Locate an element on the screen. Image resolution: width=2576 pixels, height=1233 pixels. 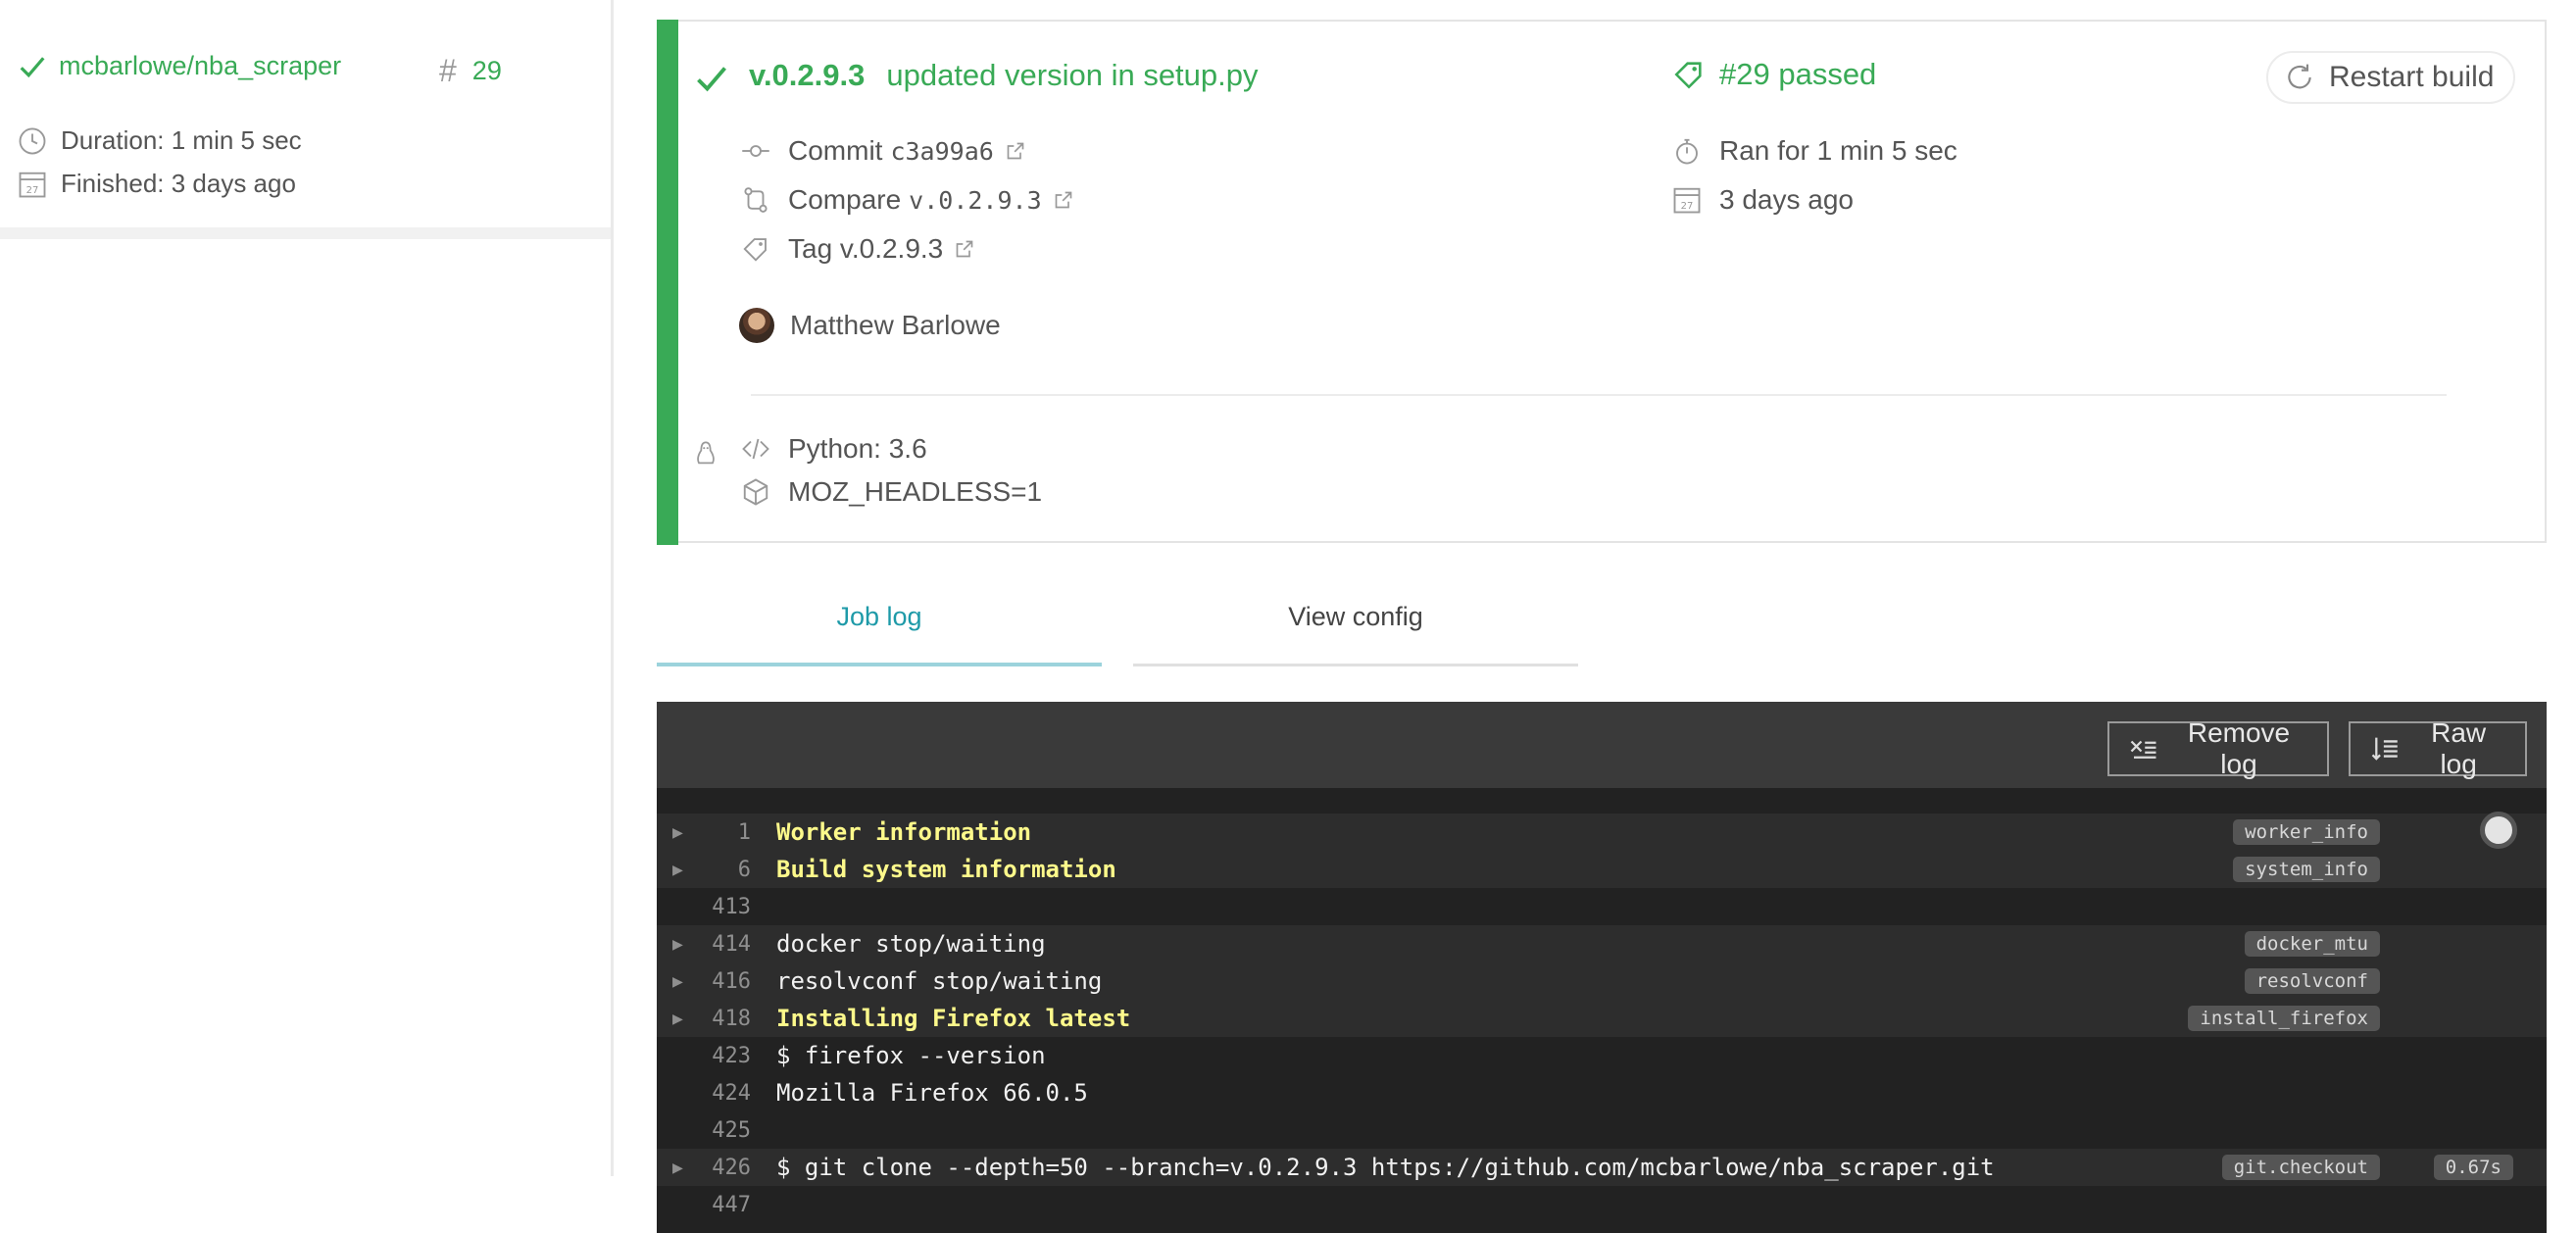
remove-log-button: Remove log is located at coordinates (2218, 748).